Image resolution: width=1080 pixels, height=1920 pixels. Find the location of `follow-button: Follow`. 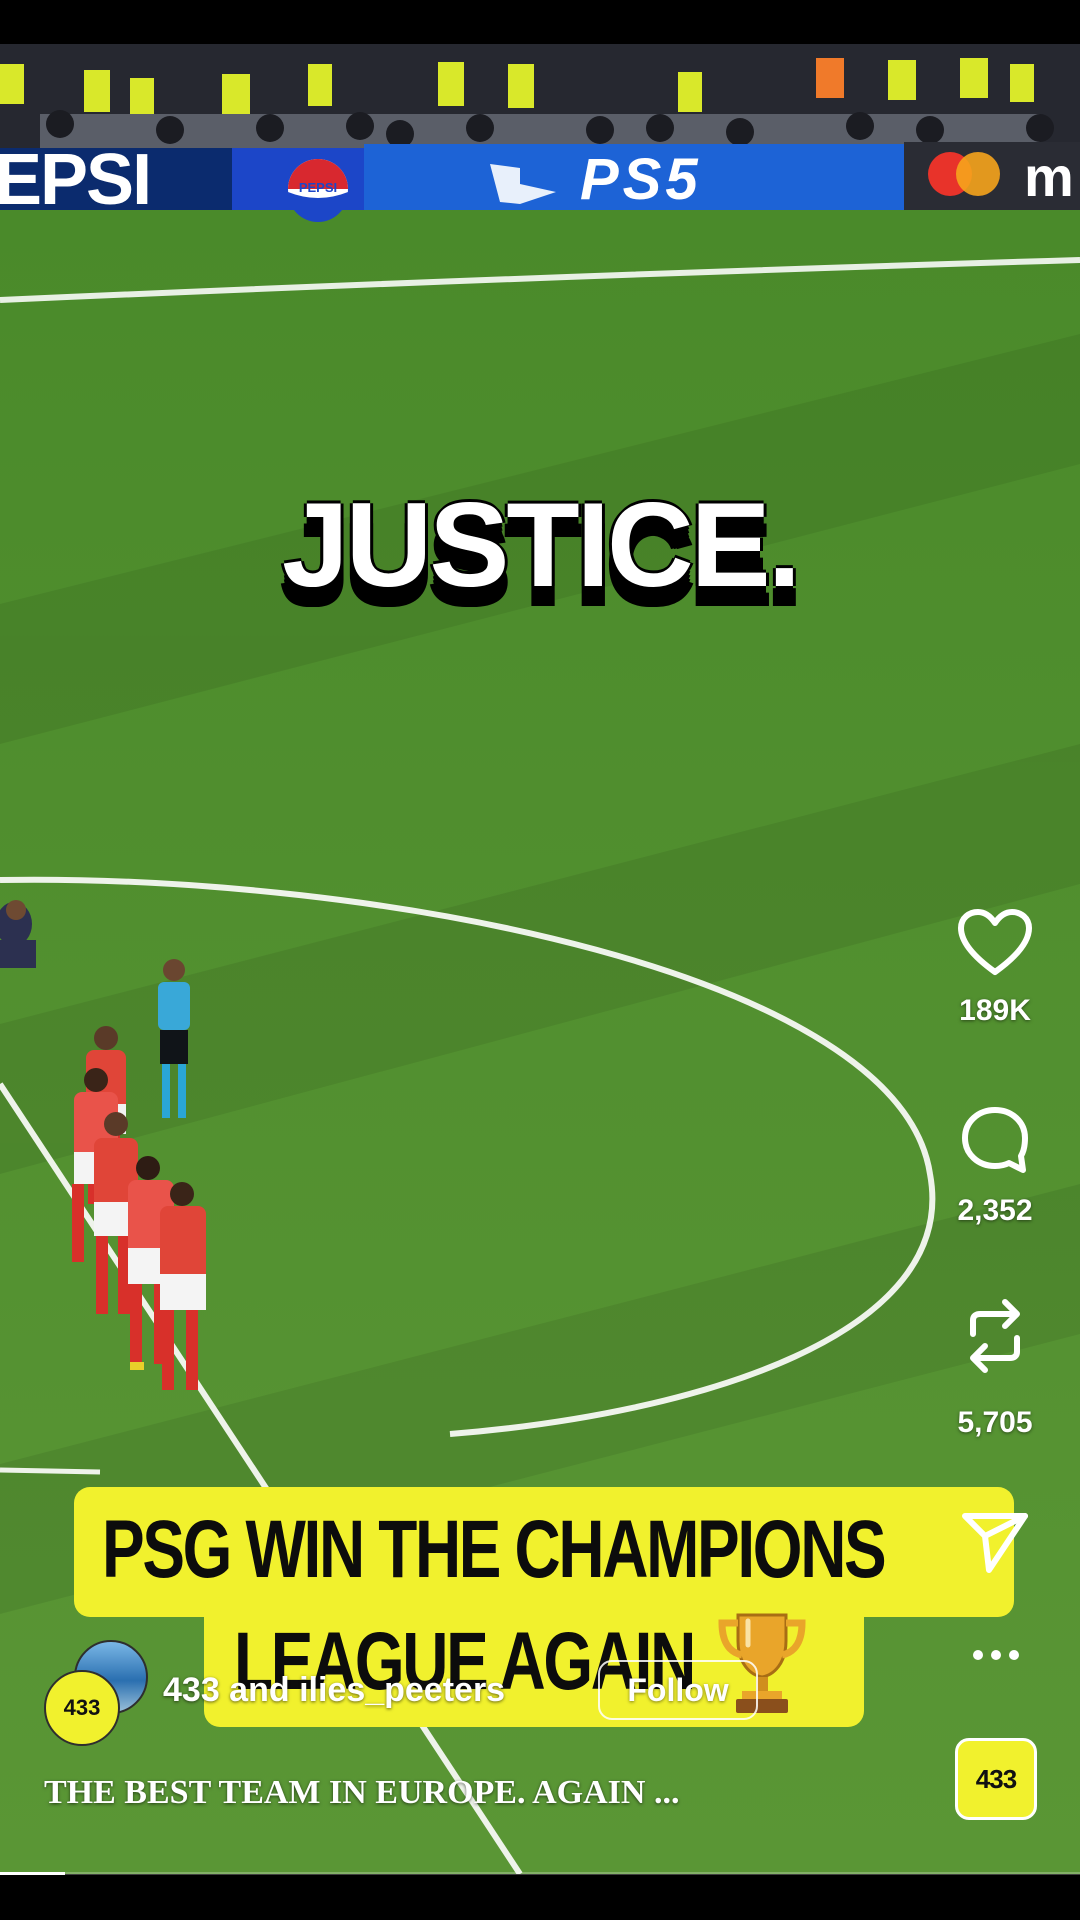

follow-button: Follow is located at coordinates (678, 1690).